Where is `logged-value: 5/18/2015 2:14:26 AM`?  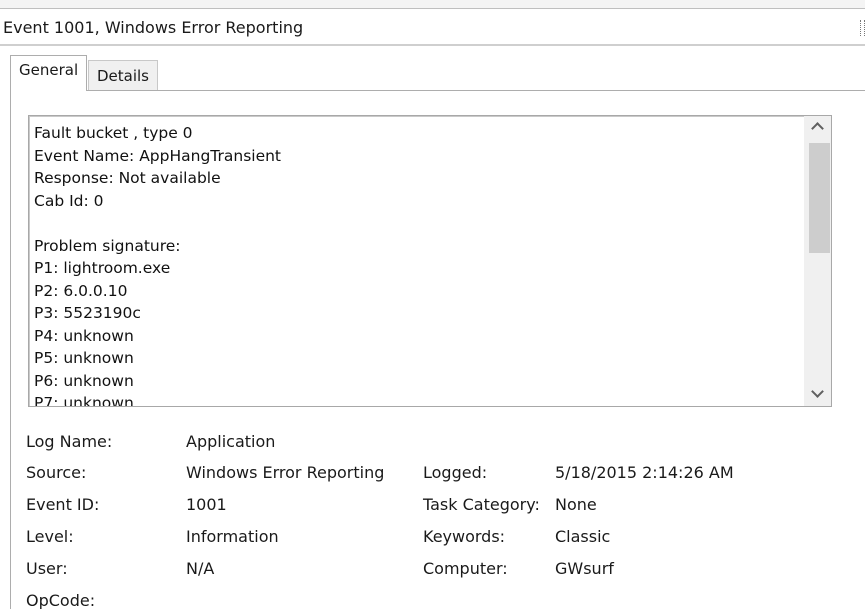 logged-value: 5/18/2015 2:14:26 AM is located at coordinates (644, 472).